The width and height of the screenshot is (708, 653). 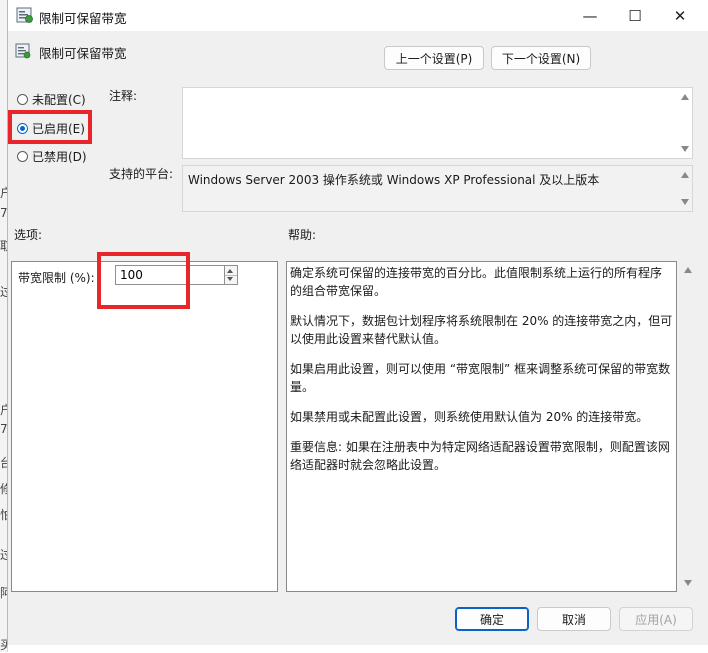 I want to click on spin-down-icon, so click(x=230, y=279).